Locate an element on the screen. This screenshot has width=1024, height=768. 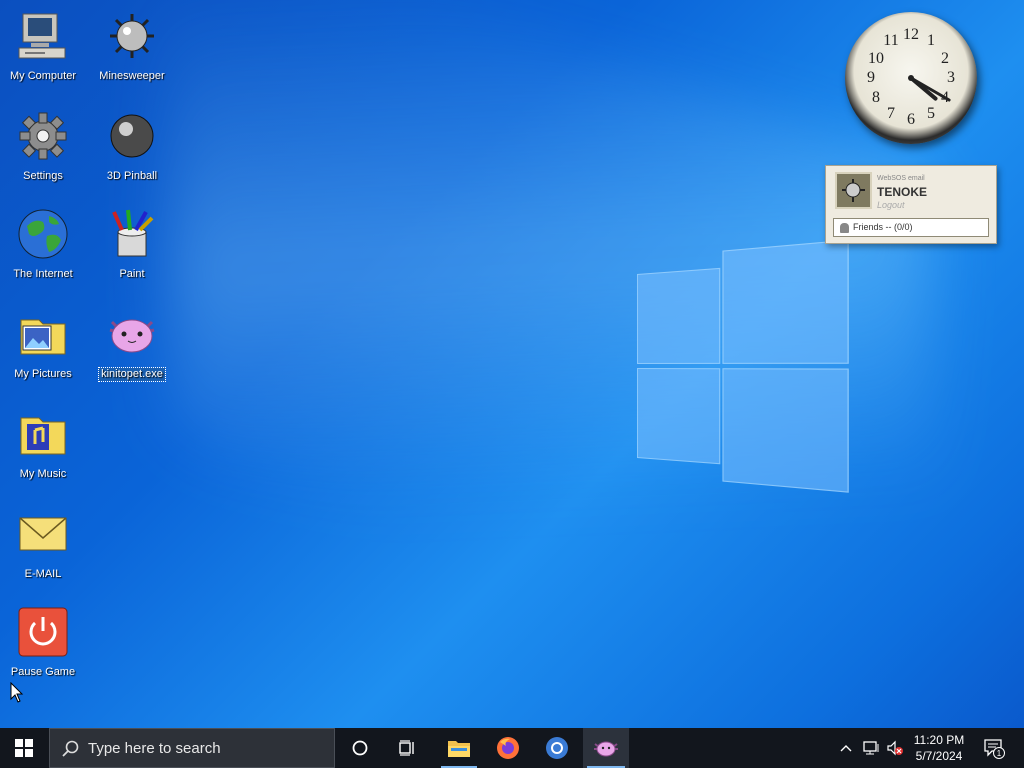
action-center-button: 1 is located at coordinates (994, 748).